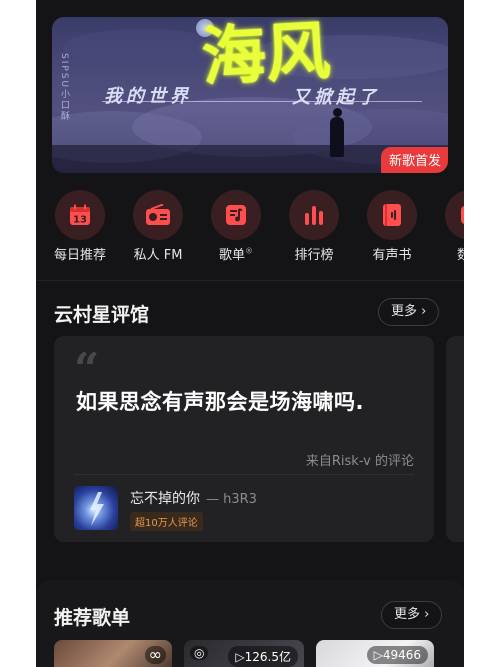  I want to click on playlist-card: ▷49466, so click(375, 653).